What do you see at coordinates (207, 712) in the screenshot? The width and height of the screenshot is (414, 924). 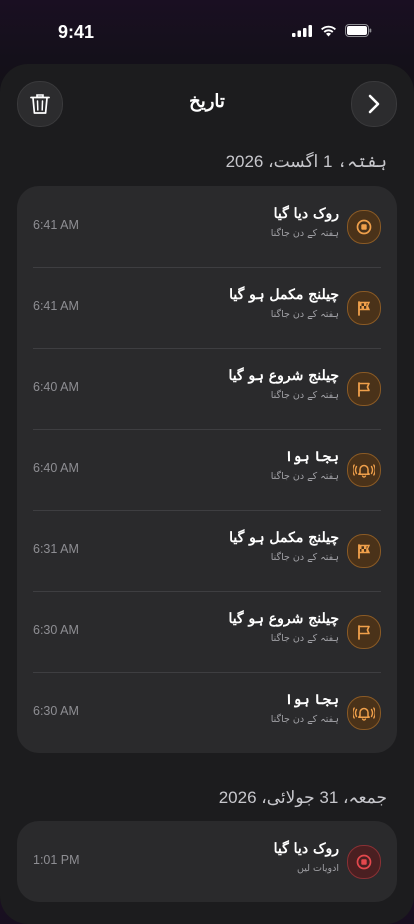 I see `history-row: 6:30 AM بجا ہوا ہفتہ کے دن جاگنا` at bounding box center [207, 712].